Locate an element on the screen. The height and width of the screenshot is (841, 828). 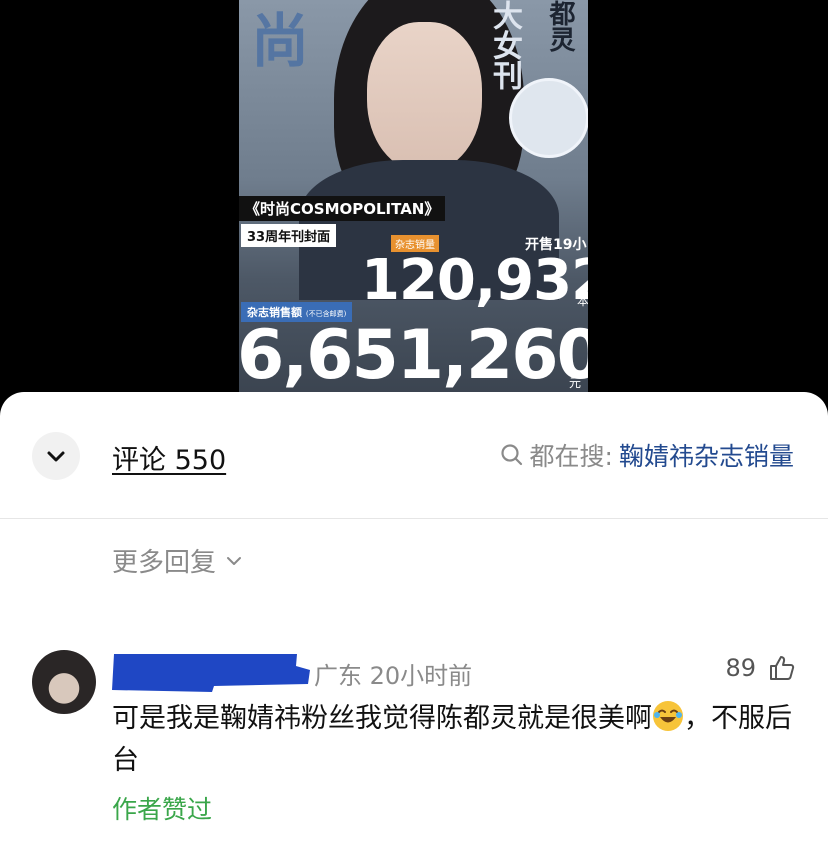
comment-text-part1: 可是我是鞠婧祎粉丝我觉得陈都灵就是很美啊 is located at coordinates (382, 718).